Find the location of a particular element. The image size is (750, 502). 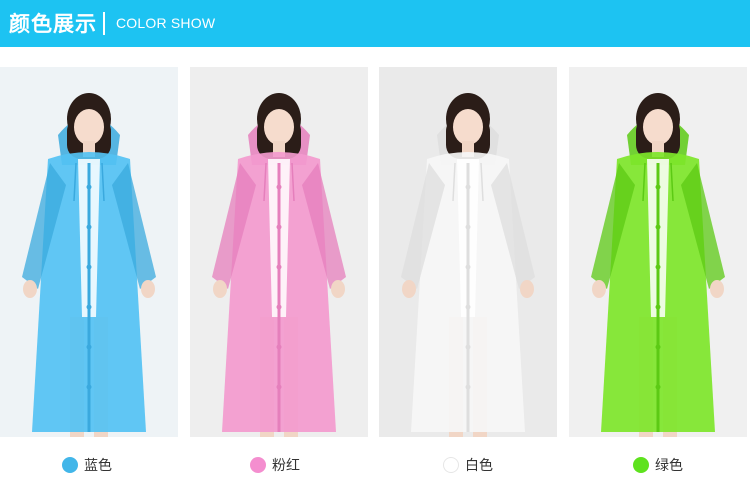

banner-divider is located at coordinates (104, 23).